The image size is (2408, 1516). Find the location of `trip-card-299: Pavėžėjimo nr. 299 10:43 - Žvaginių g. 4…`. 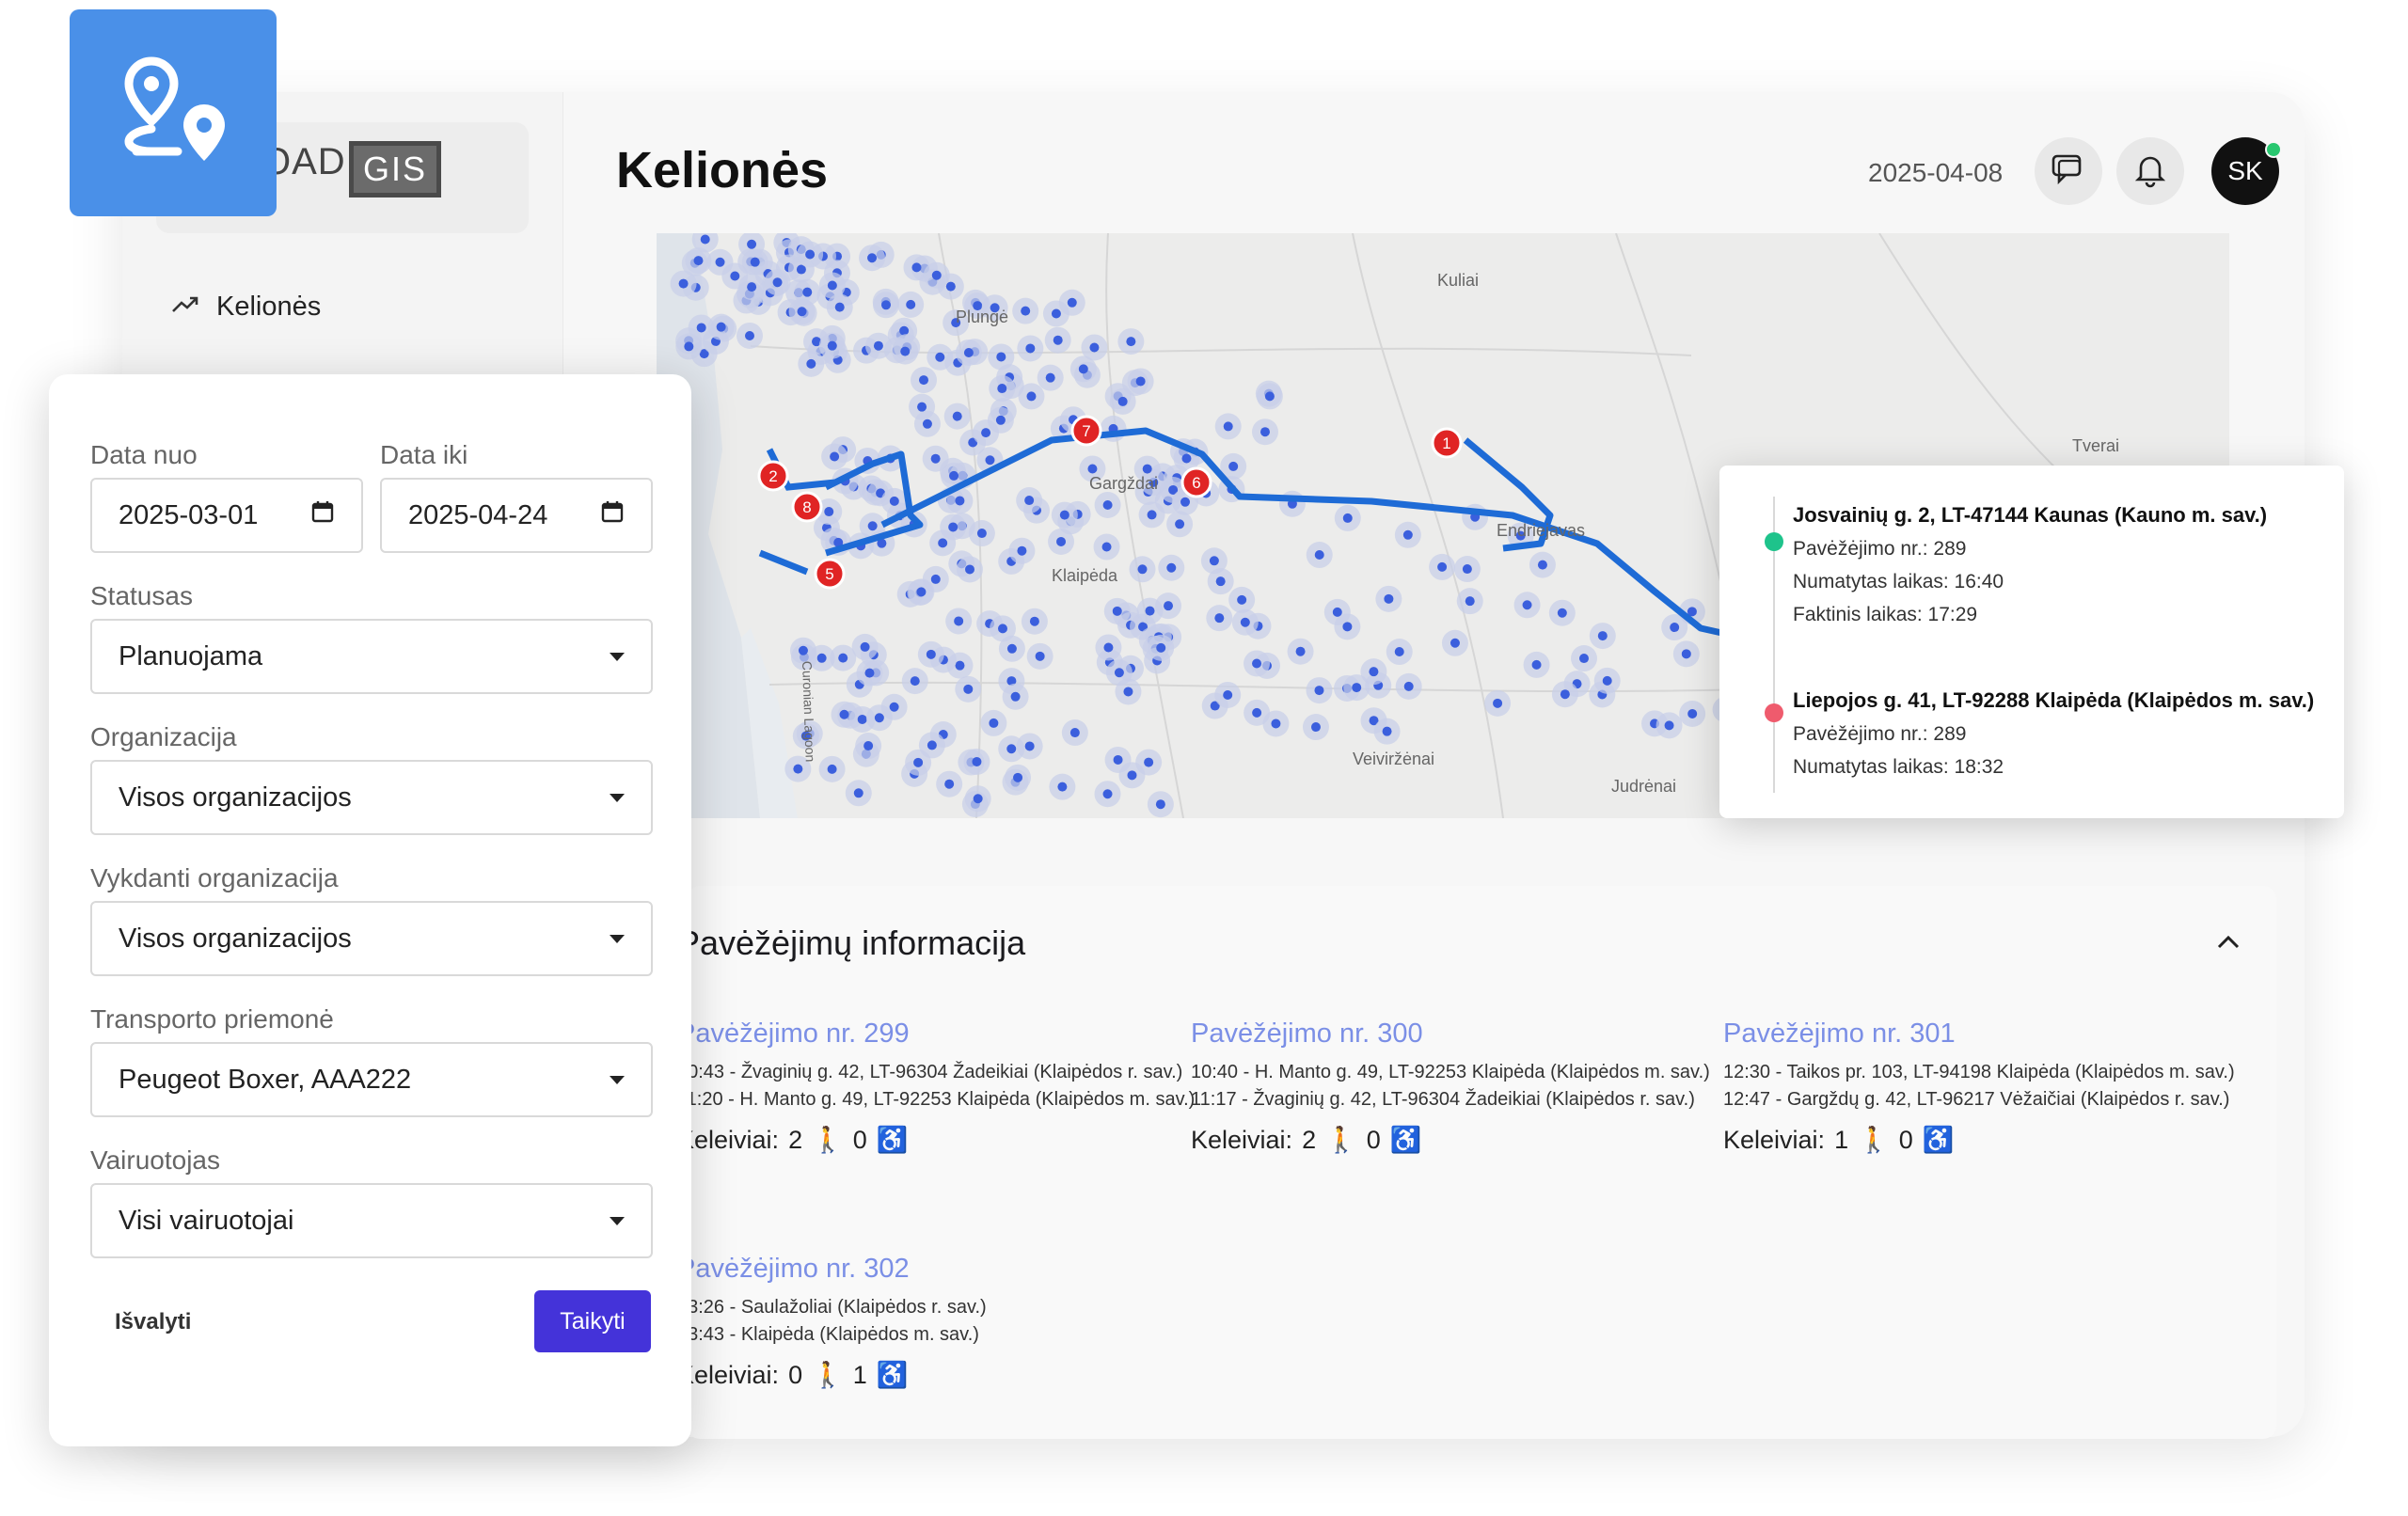

trip-card-299: Pavėžėjimo nr. 299 10:43 - Žvaginių g. 4… is located at coordinates (941, 1086).